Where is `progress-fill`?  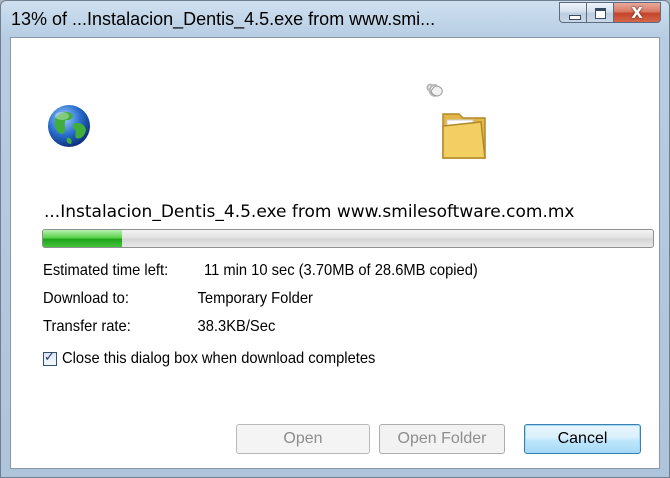
progress-fill is located at coordinates (83, 238).